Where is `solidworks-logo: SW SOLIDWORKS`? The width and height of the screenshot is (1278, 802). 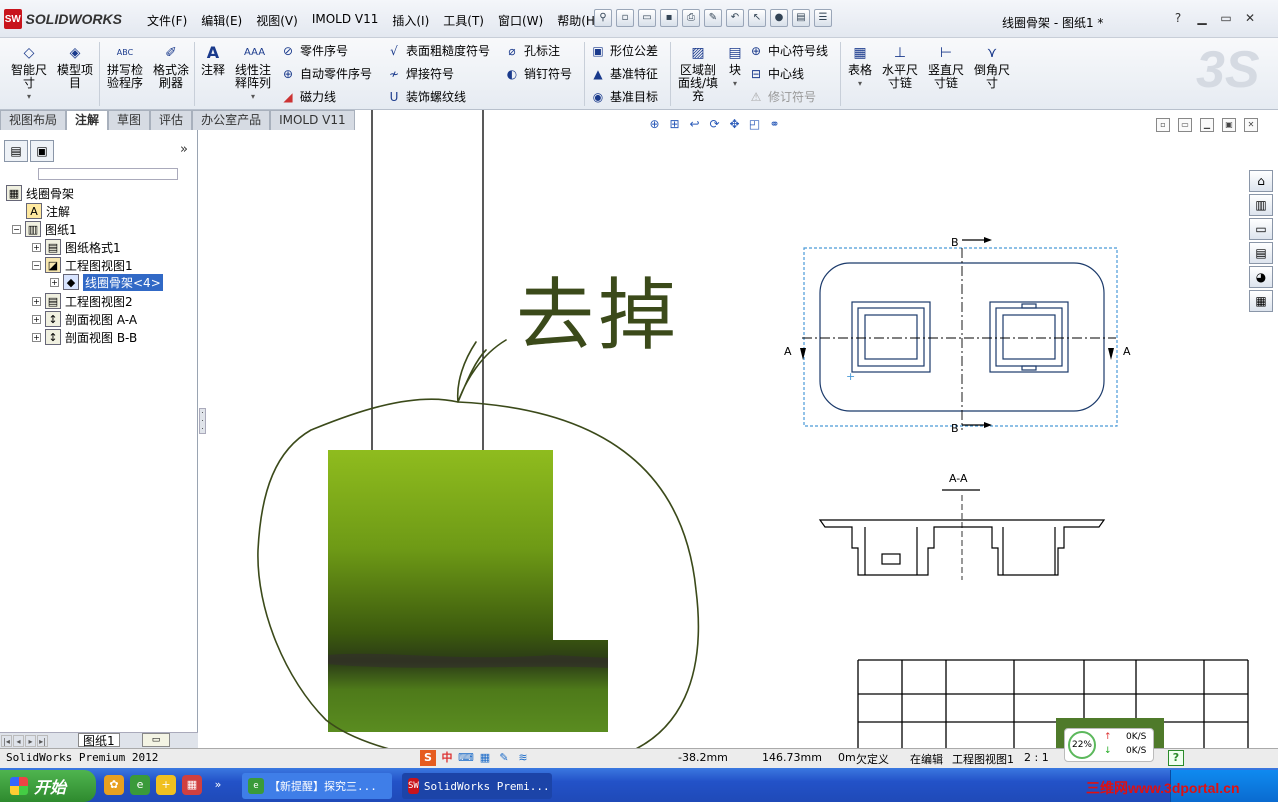
solidworks-logo: SW SOLIDWORKS is located at coordinates (63, 19).